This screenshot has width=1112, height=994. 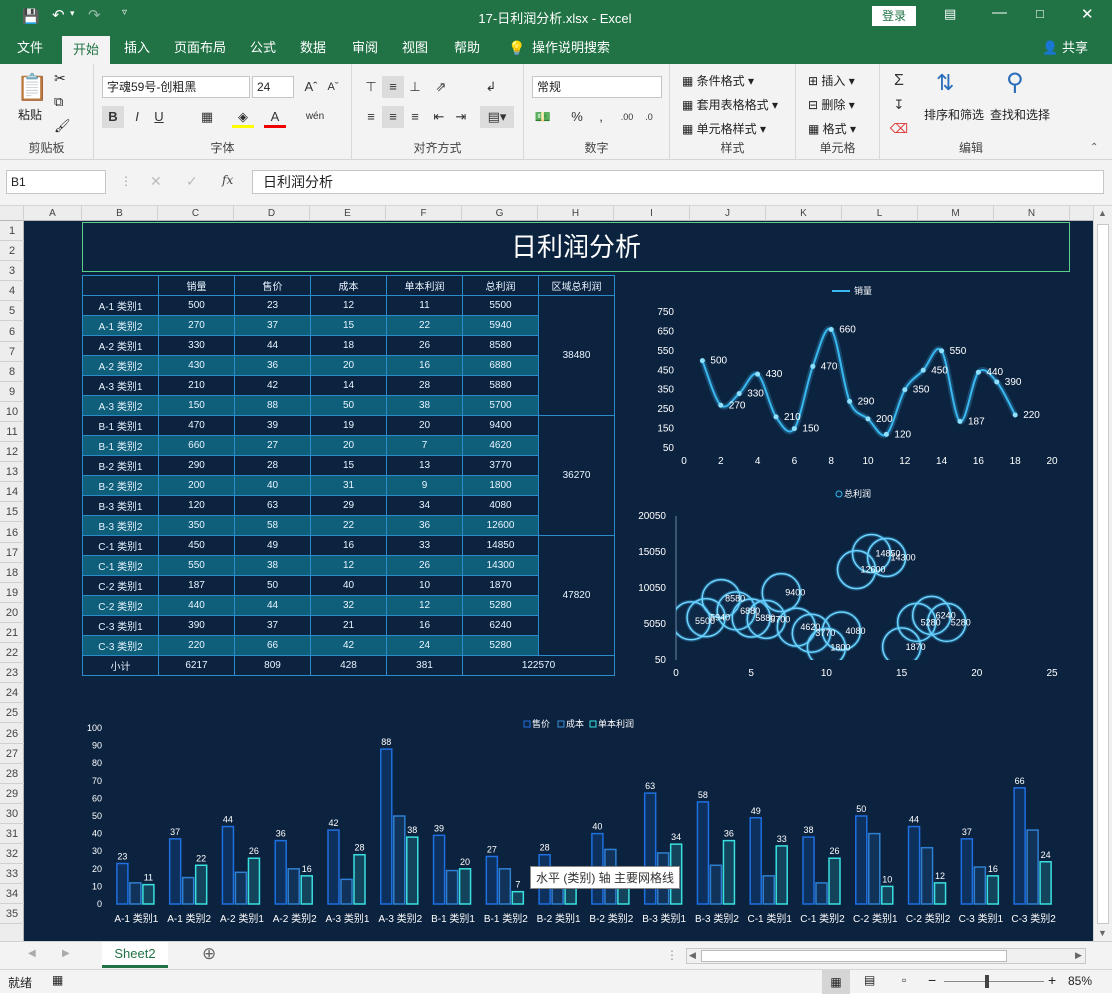 What do you see at coordinates (886, 956) in the screenshot?
I see `horizontal-scrollbar: ◀ ▶` at bounding box center [886, 956].